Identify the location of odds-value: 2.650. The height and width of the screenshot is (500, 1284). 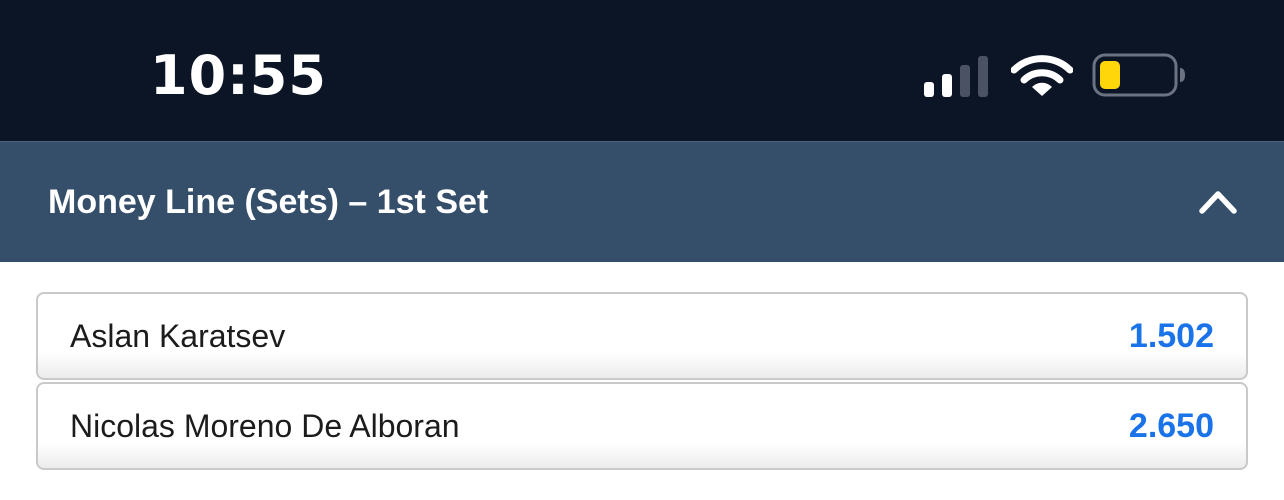
(1171, 426).